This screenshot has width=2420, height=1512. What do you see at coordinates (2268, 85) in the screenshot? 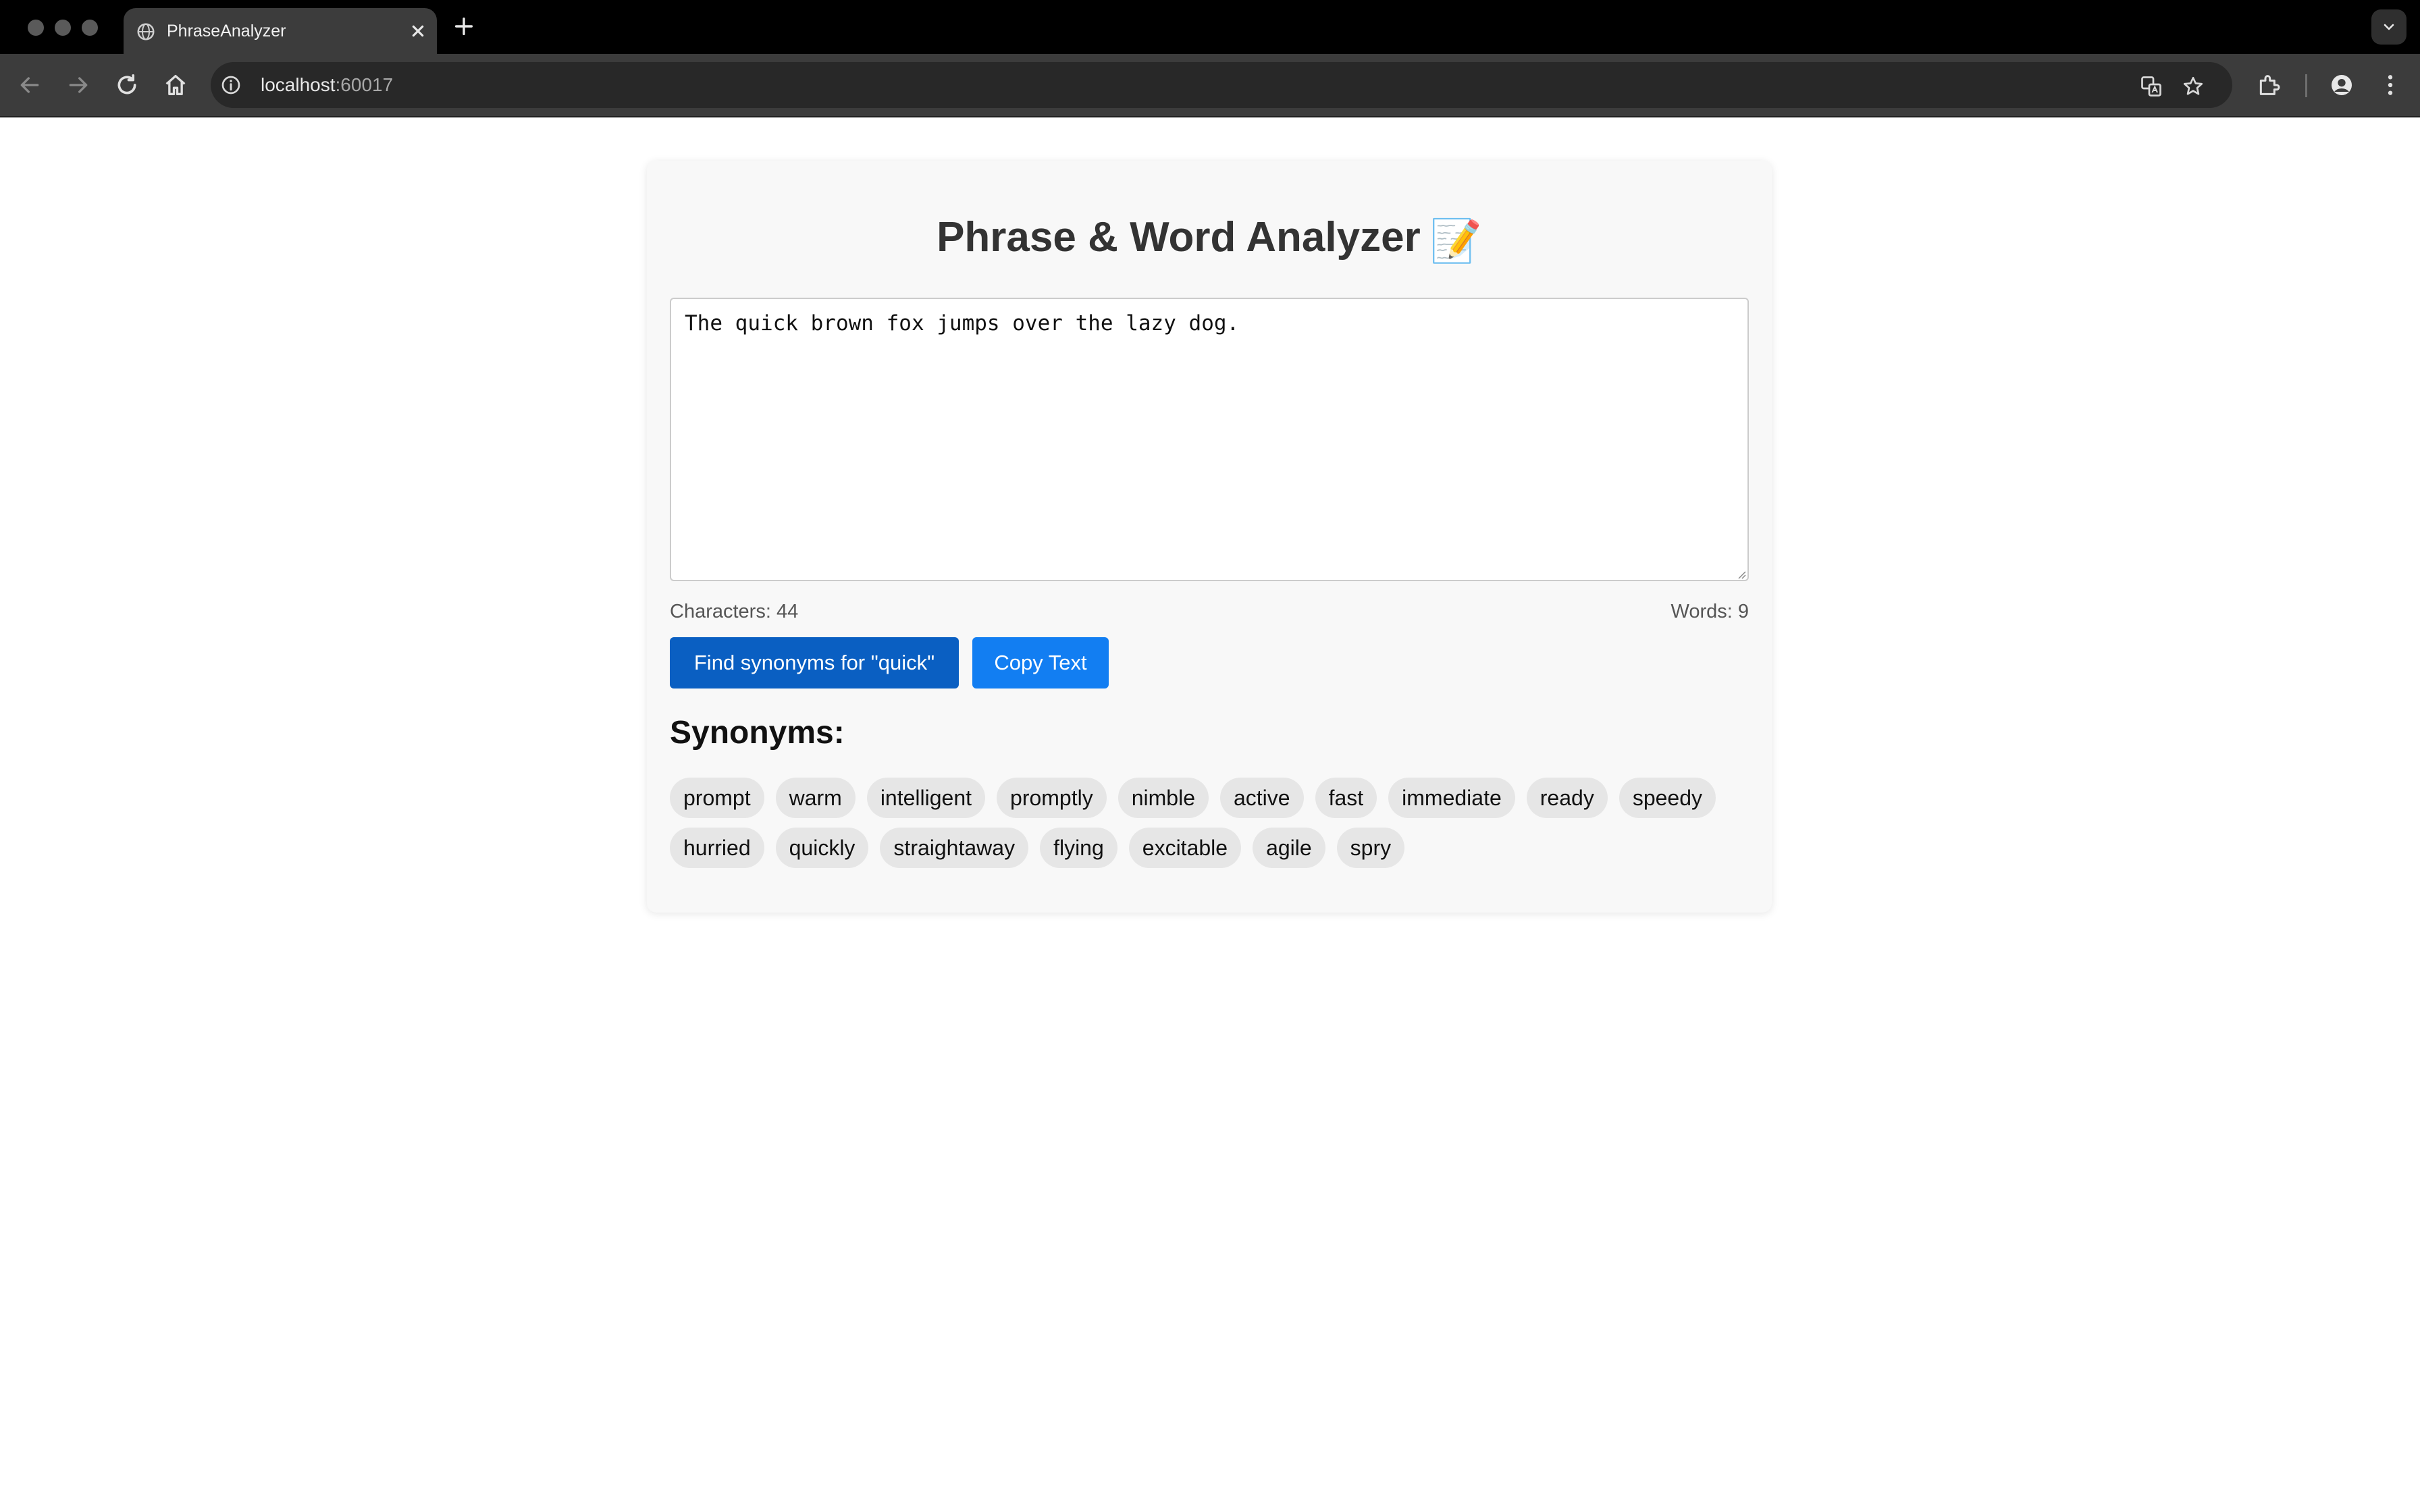
I see `extensions-puzzle-icon` at bounding box center [2268, 85].